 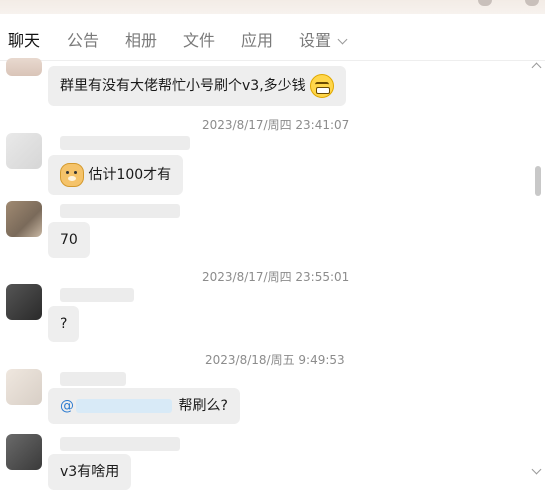 I want to click on tab-chat: 聊天, so click(x=24, y=41).